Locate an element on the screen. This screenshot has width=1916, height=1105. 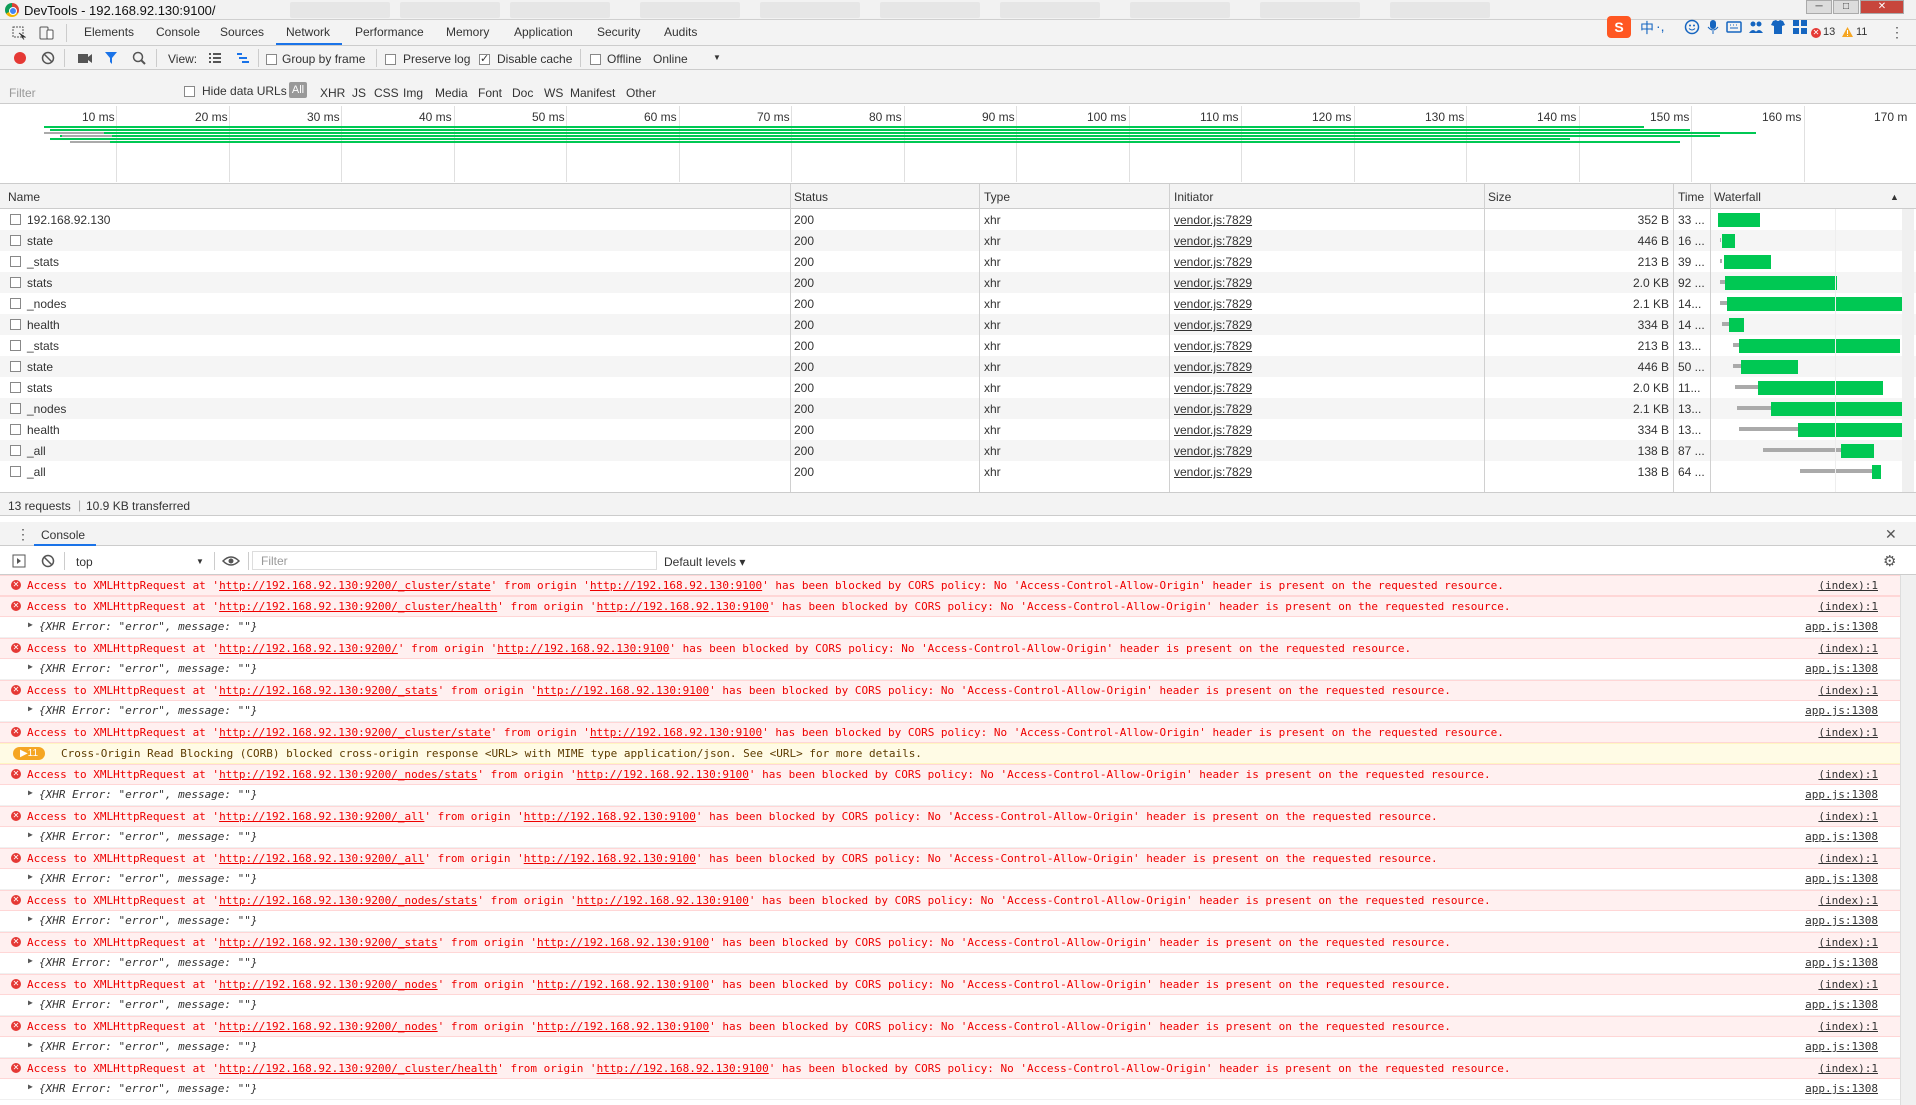
tab-application: Application is located at coordinates (543, 32).